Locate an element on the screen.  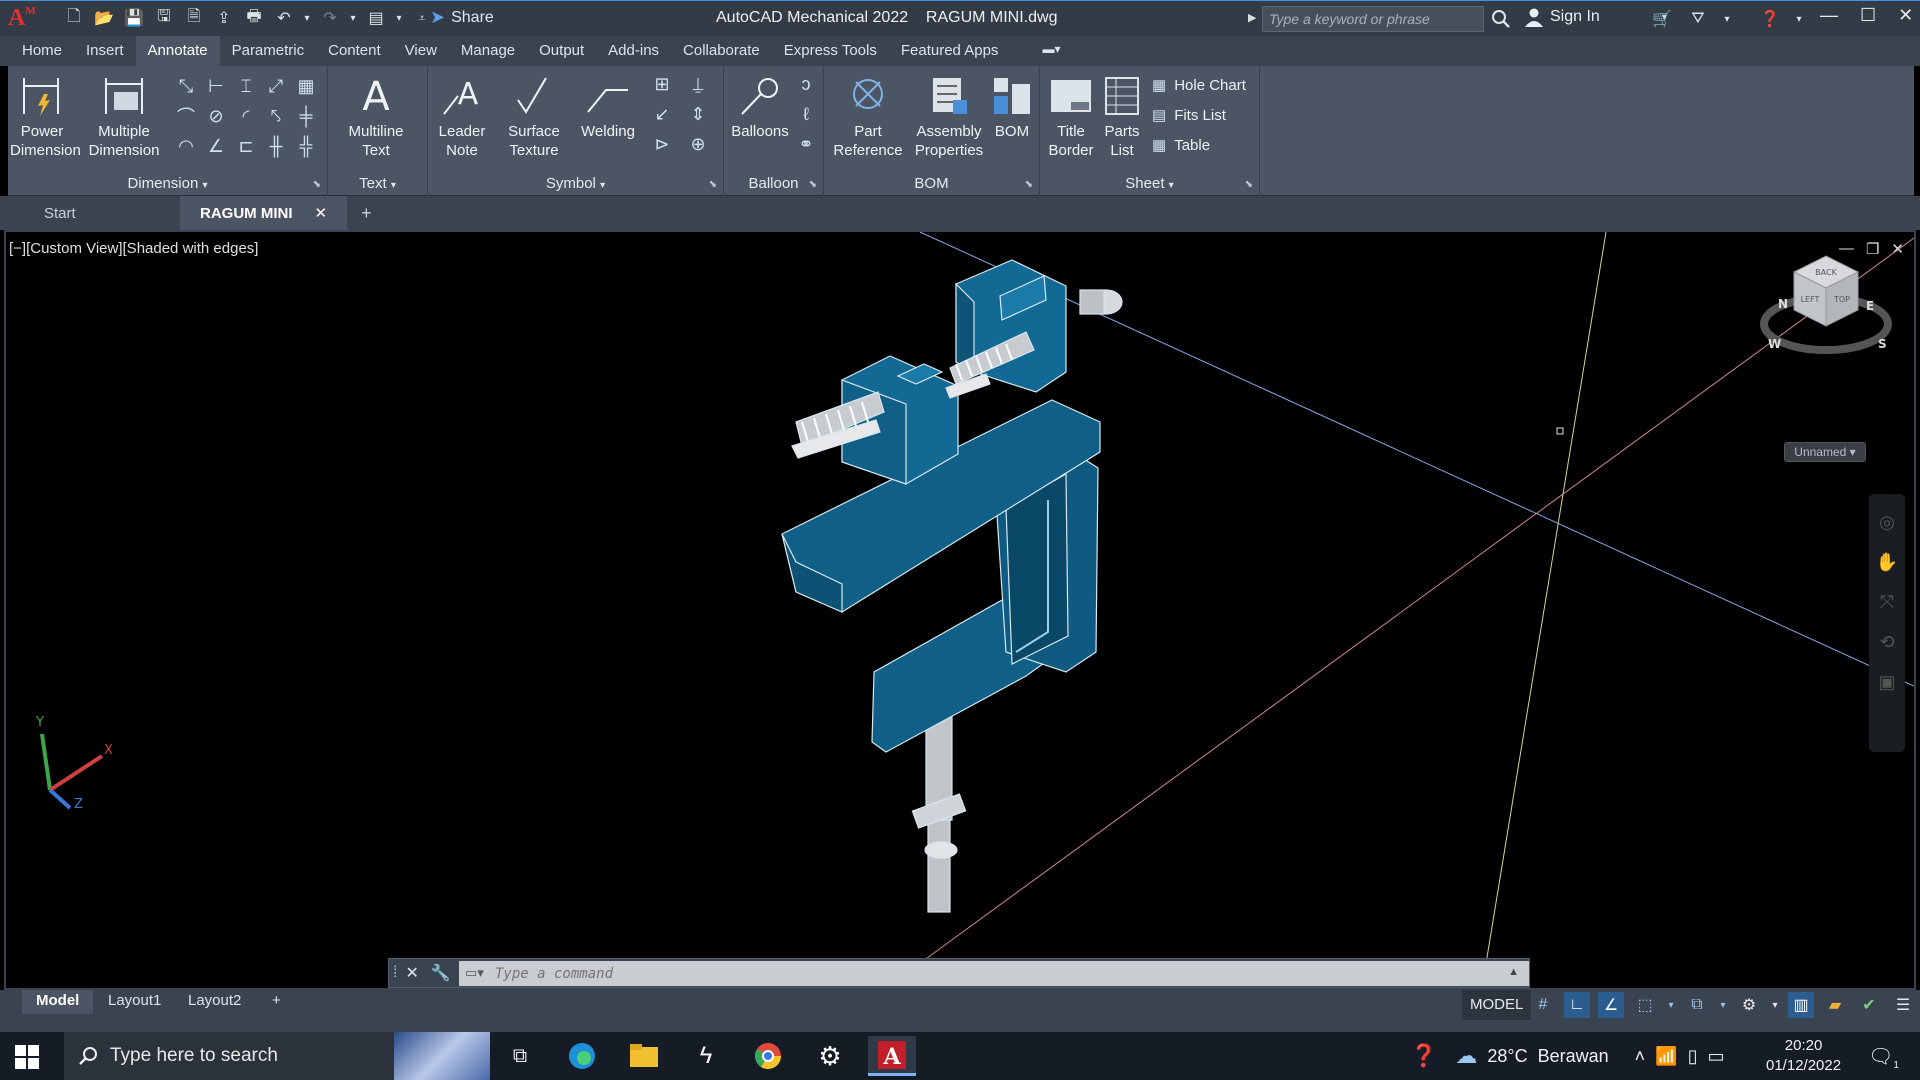
command-close-icon: ✕ is located at coordinates (411, 973).